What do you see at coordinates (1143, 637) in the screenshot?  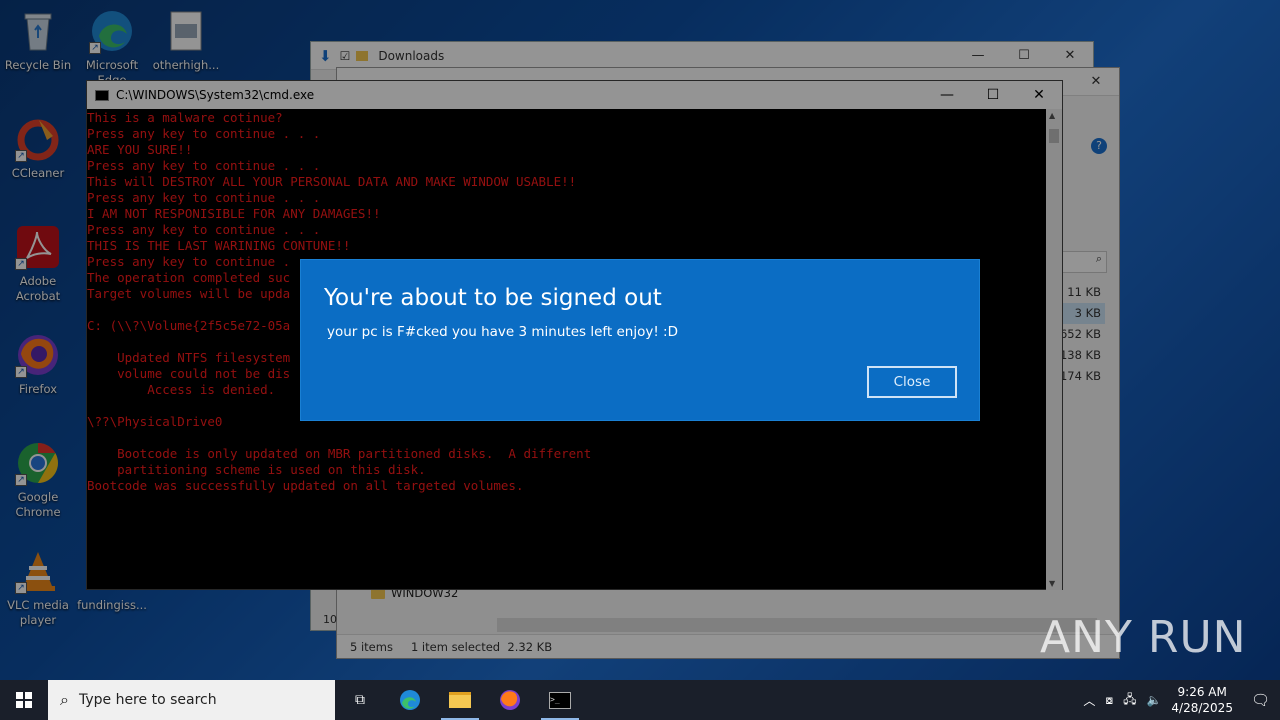 I see `watermark: ANY RUN` at bounding box center [1143, 637].